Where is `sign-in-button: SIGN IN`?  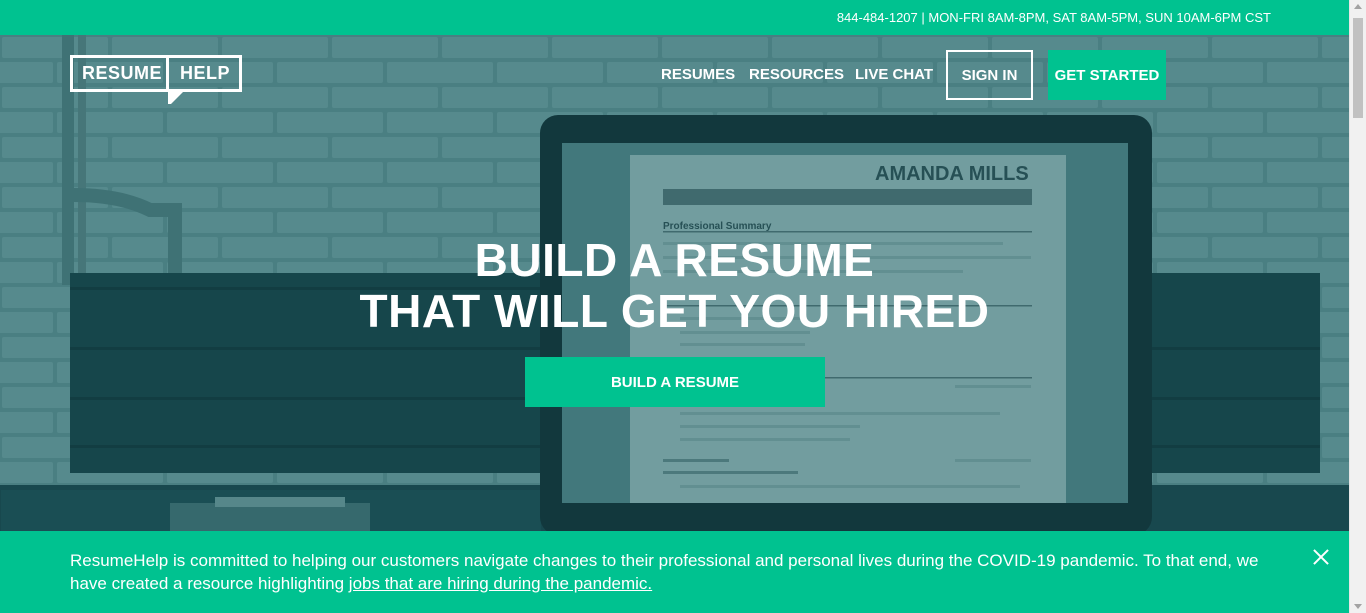 sign-in-button: SIGN IN is located at coordinates (989, 75).